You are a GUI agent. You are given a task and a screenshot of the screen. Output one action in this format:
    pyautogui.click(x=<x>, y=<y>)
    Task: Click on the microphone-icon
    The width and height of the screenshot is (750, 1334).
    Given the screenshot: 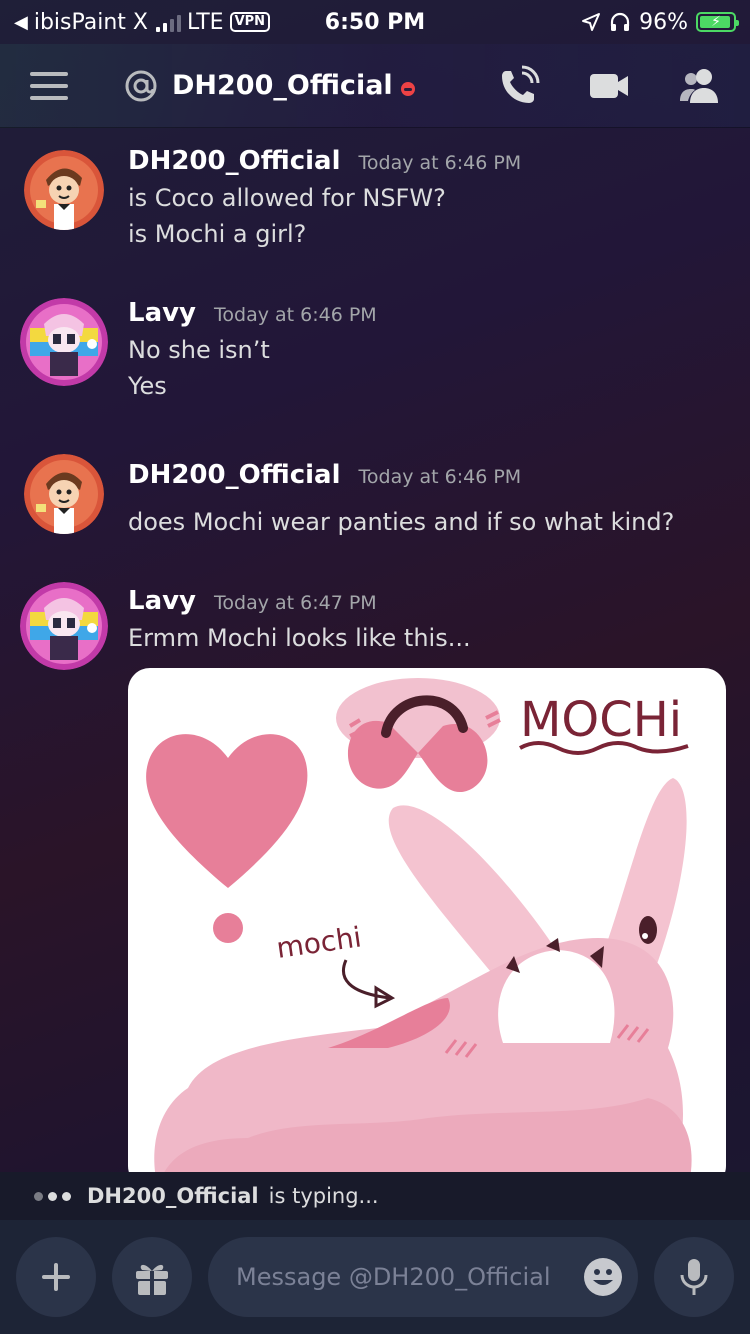 What is the action you would take?
    pyautogui.click(x=694, y=1277)
    